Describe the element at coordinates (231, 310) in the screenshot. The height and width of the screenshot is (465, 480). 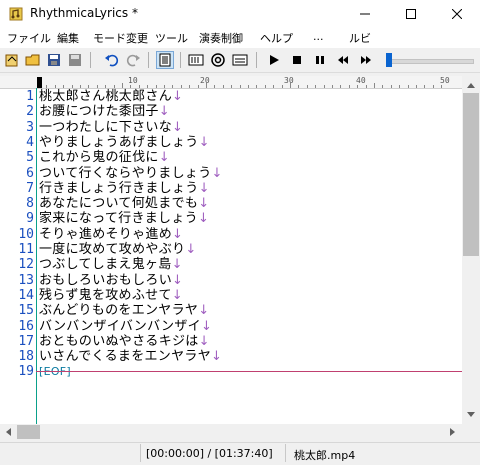
I see `editor-line: 15 ぶんどりものをエンヤラヤ↓` at that location.